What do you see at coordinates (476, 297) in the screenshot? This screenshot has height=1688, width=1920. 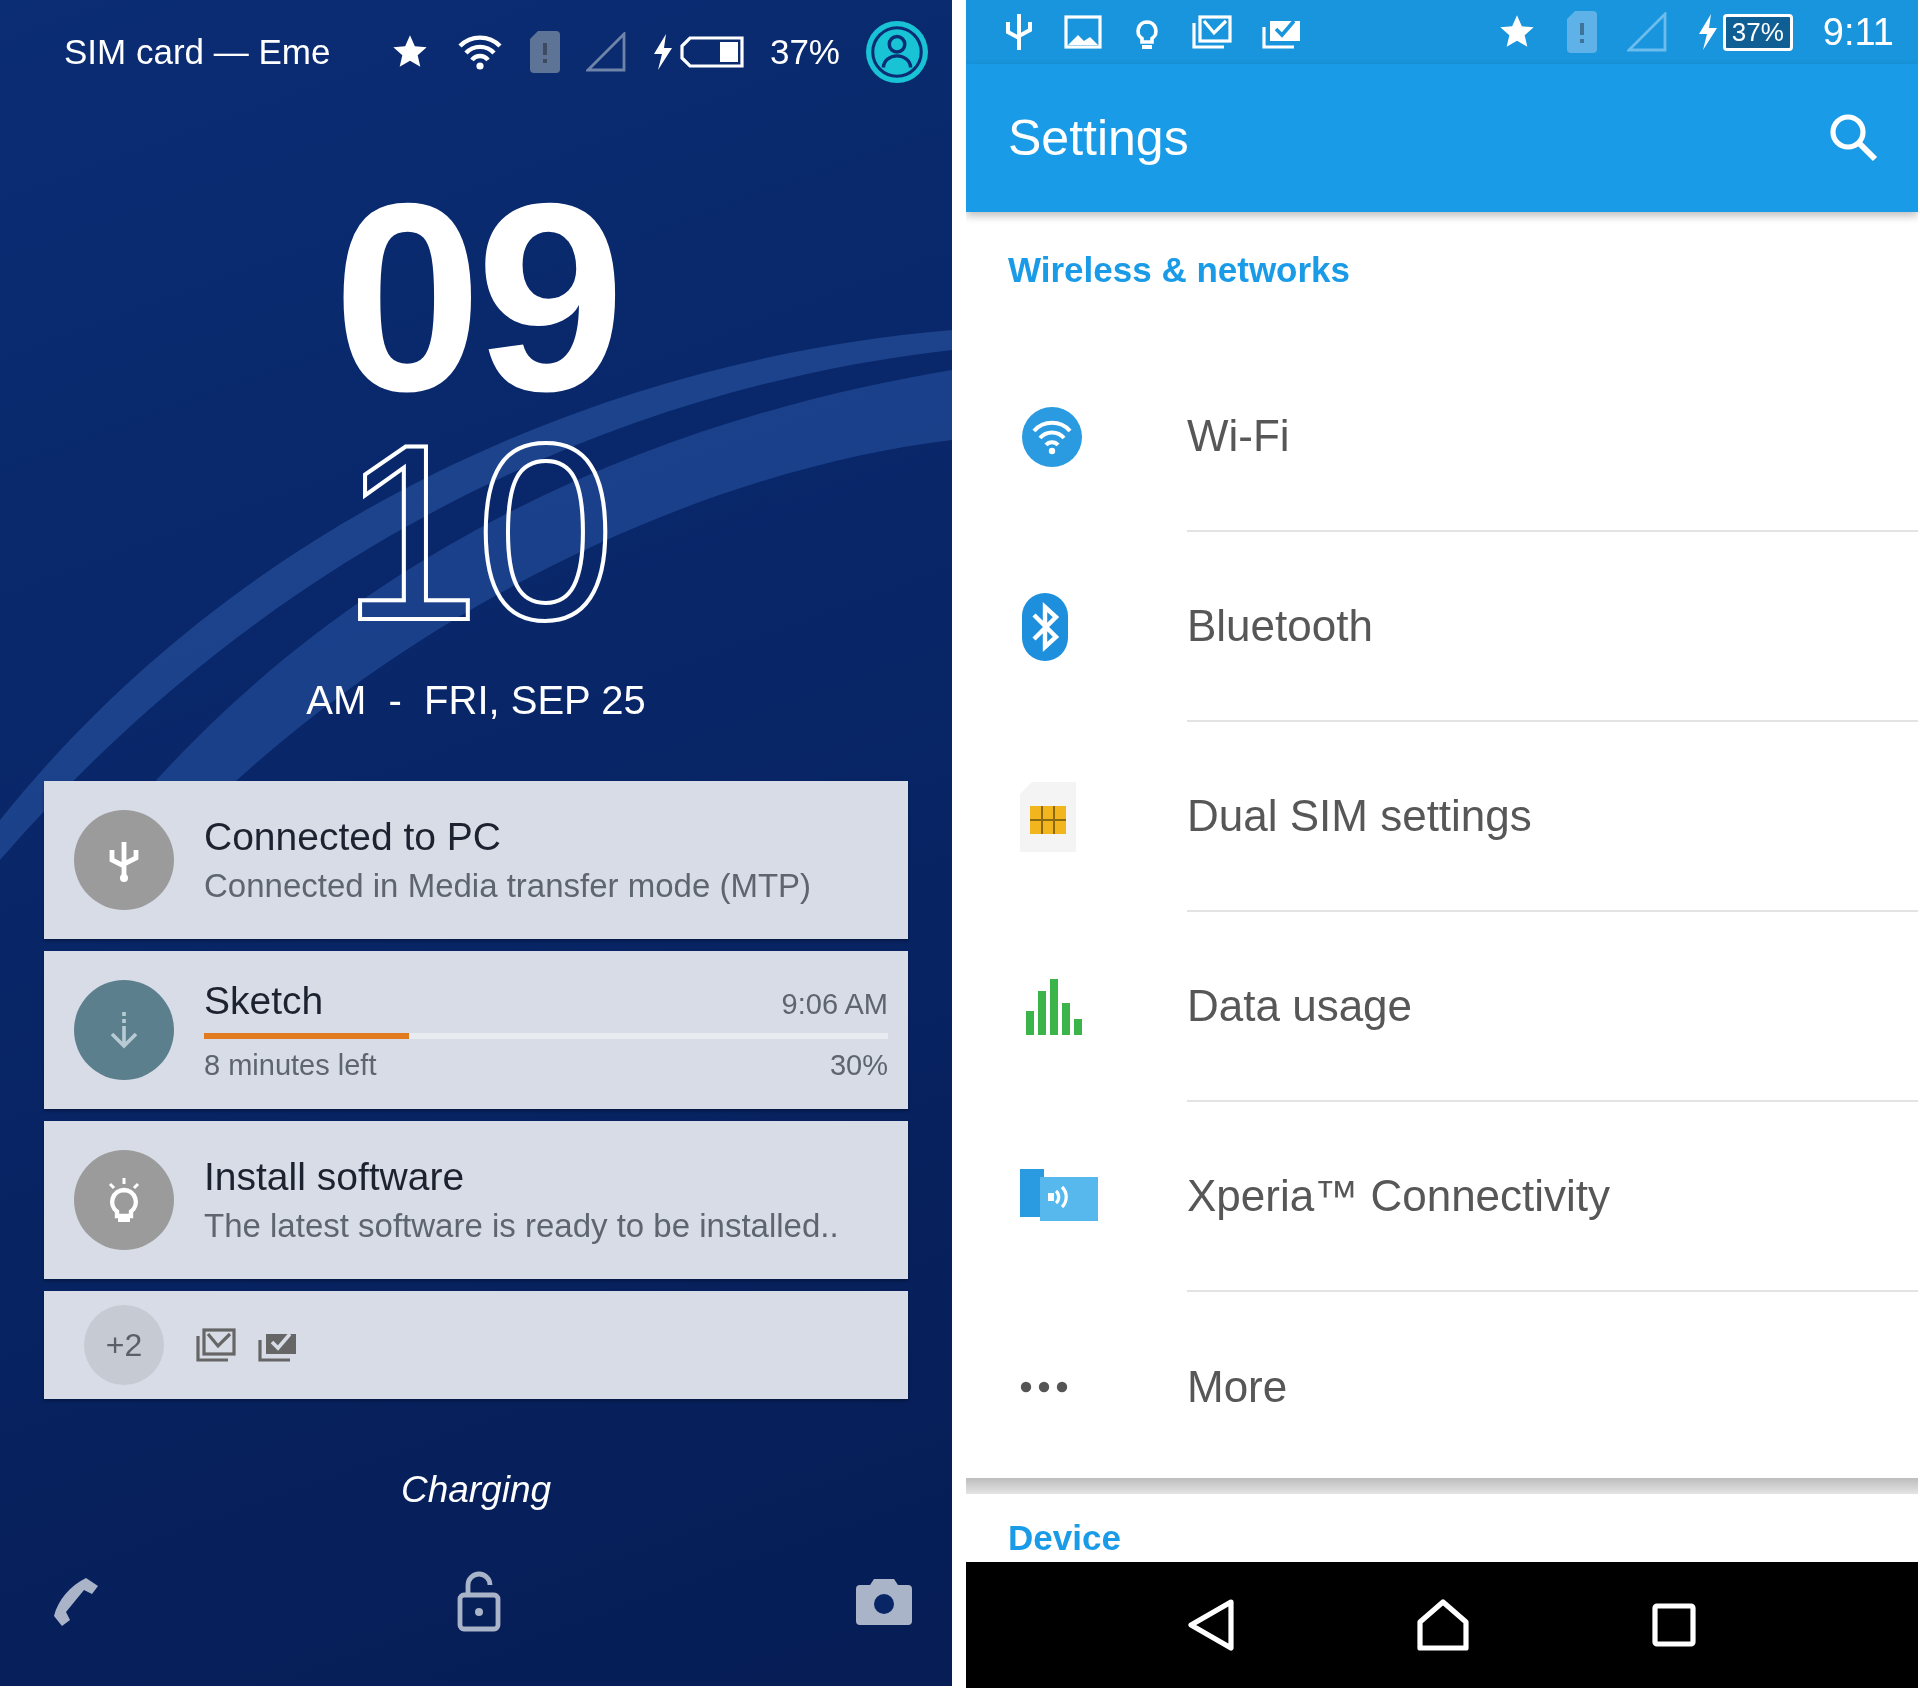 I see `clock-hours: 09` at bounding box center [476, 297].